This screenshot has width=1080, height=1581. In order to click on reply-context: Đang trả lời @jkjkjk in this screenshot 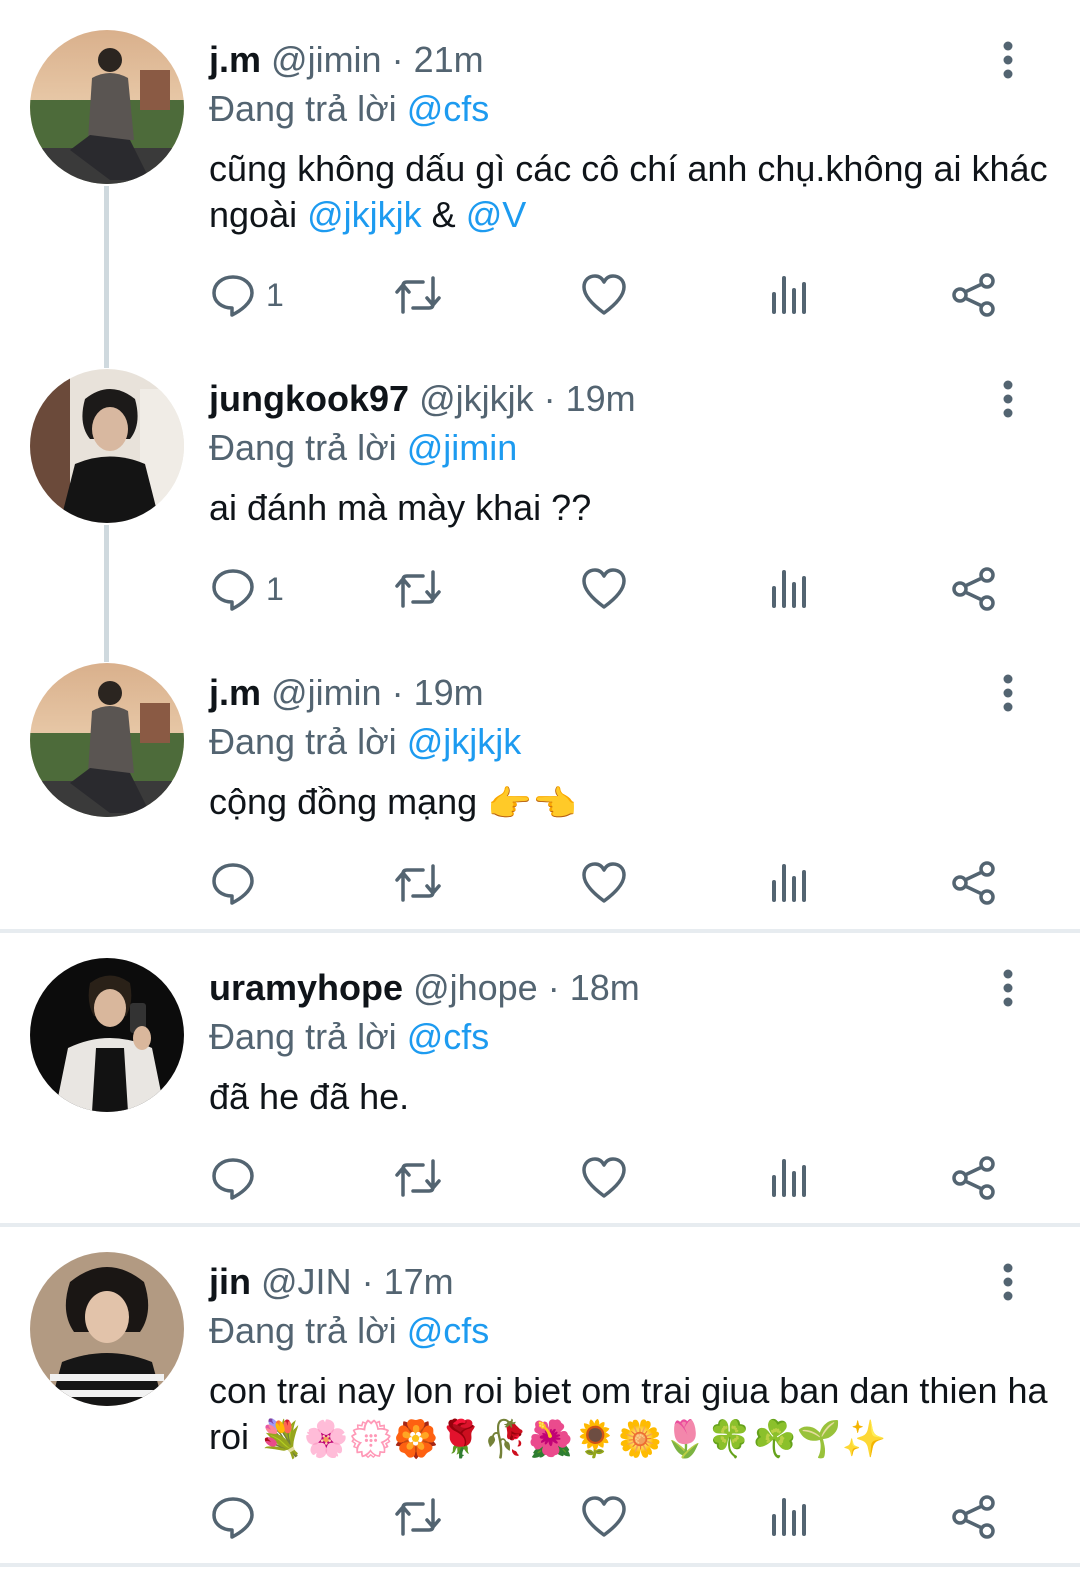, I will do `click(365, 742)`.